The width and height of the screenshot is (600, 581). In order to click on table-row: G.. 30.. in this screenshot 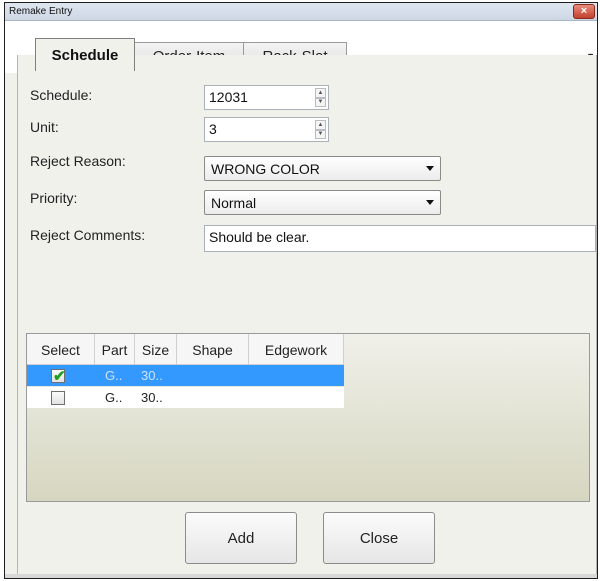, I will do `click(185, 397)`.